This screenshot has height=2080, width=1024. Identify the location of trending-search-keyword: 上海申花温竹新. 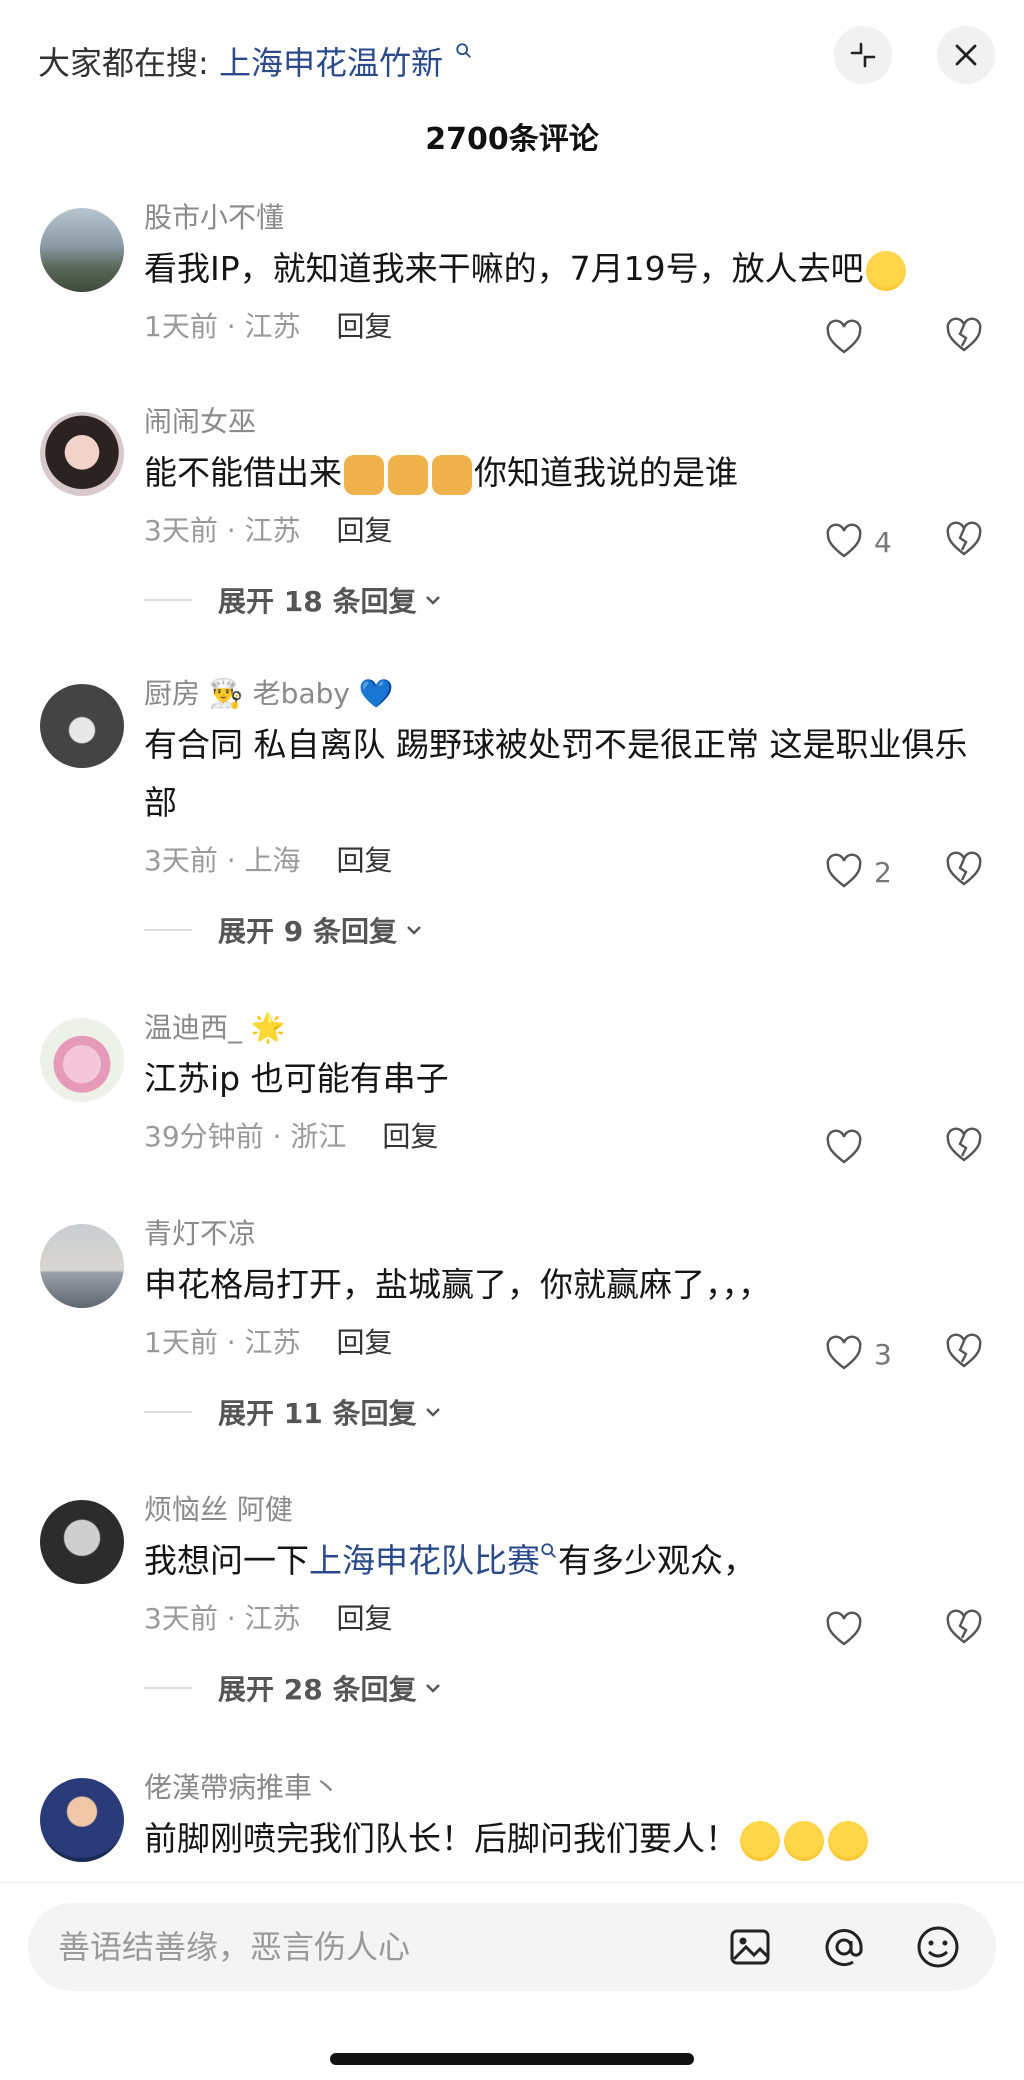
(331, 63).